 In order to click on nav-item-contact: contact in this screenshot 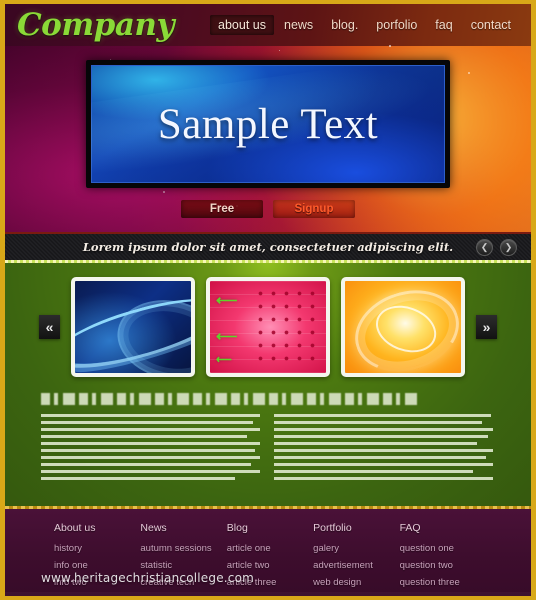, I will do `click(491, 25)`.